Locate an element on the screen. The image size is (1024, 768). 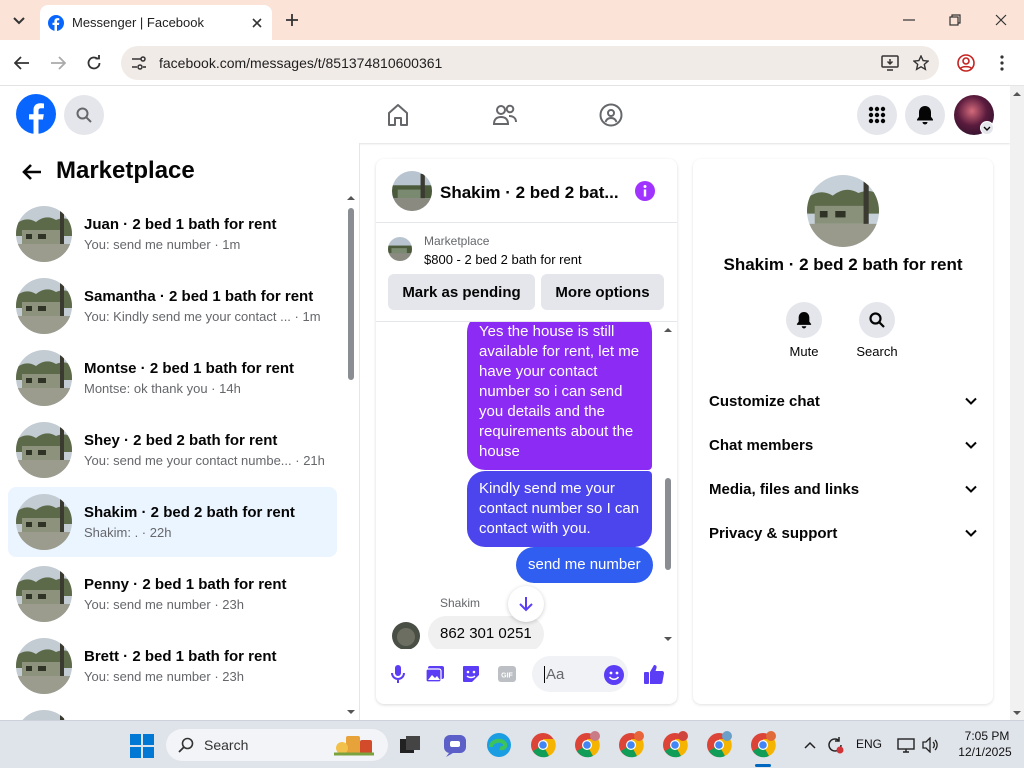
url-text: facebook.com/messages/t/851374810600361 is located at coordinates (301, 63).